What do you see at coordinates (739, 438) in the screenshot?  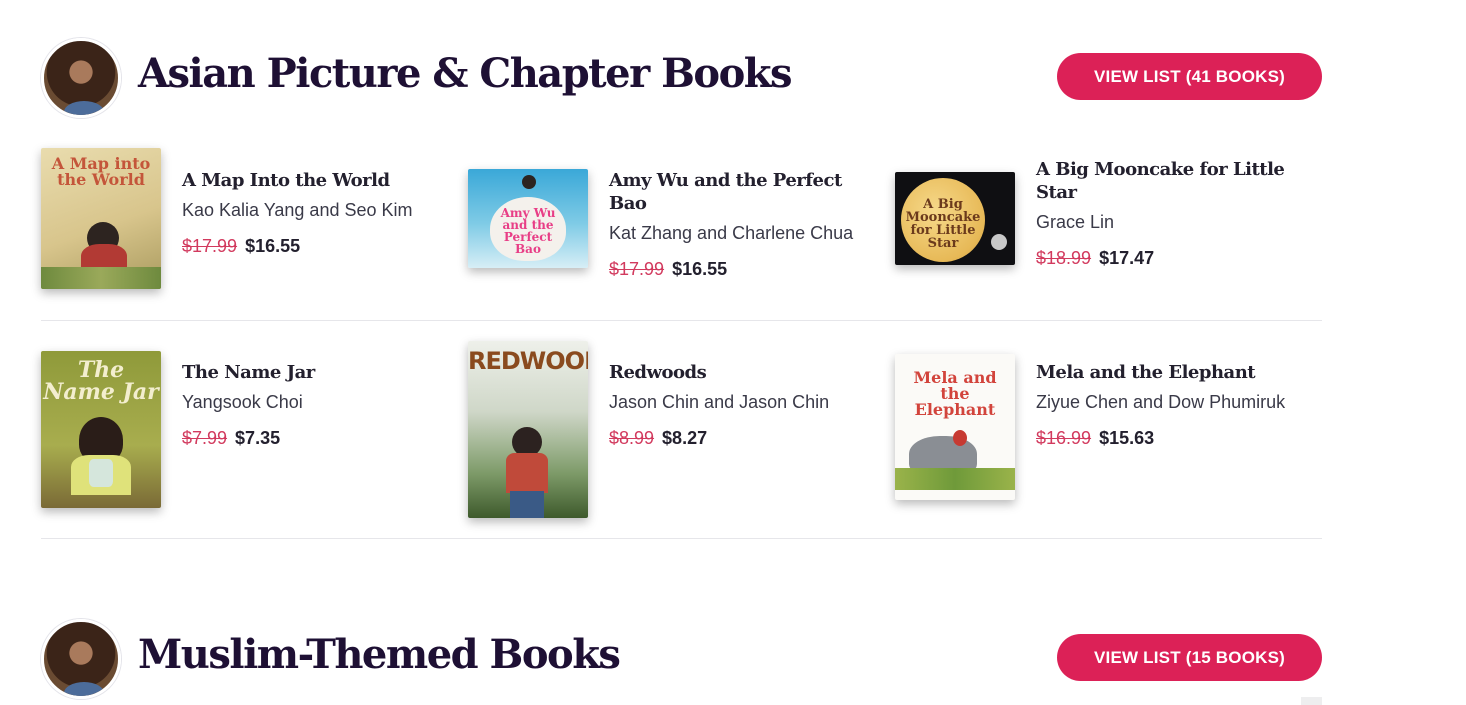 I see `book-price: $8.99 $8.27` at bounding box center [739, 438].